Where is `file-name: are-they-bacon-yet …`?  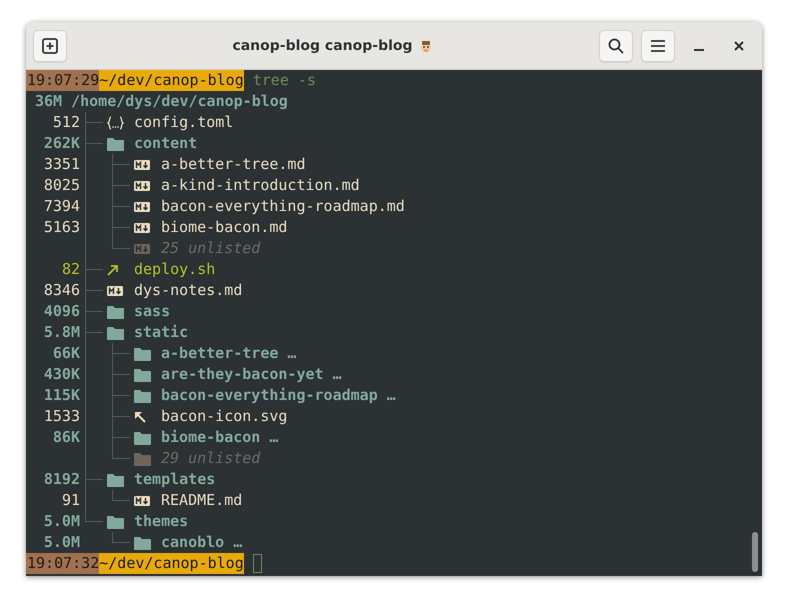 file-name: are-they-bacon-yet … is located at coordinates (251, 374).